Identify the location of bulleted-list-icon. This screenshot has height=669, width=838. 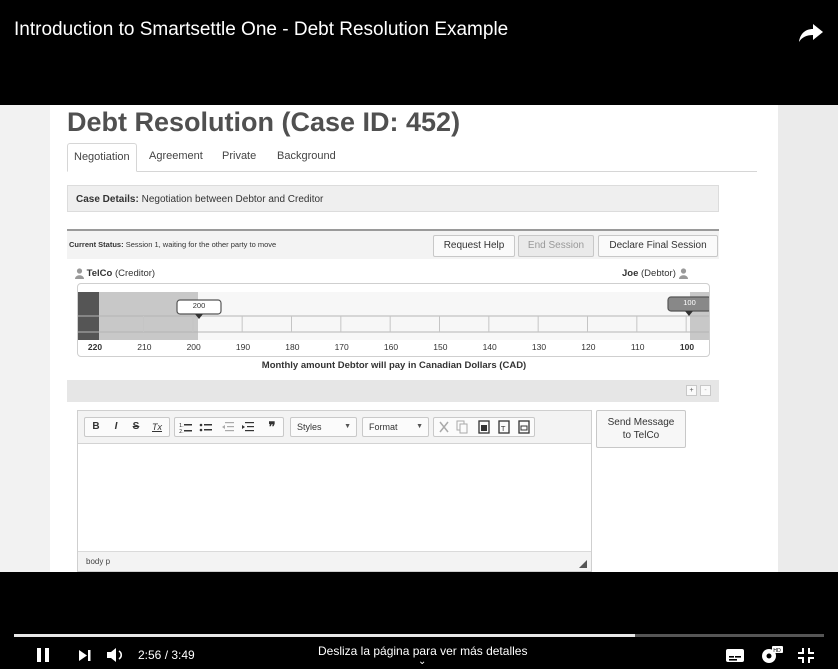
(206, 427).